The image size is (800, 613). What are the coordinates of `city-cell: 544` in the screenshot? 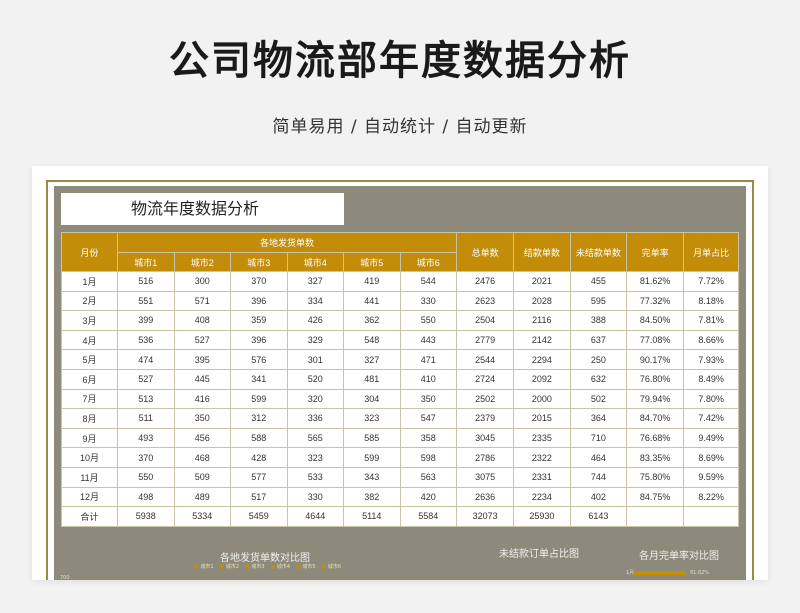 It's located at (428, 281).